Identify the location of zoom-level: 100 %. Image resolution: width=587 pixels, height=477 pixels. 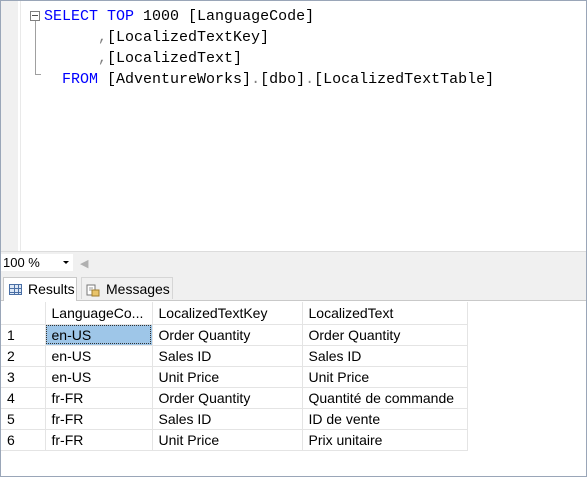
(21, 262).